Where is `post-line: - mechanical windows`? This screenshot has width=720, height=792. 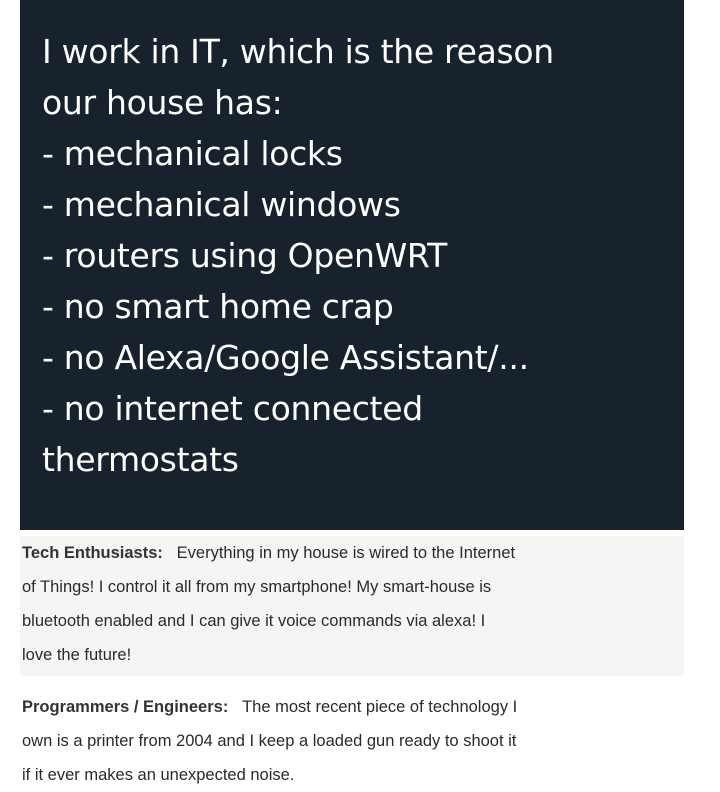 post-line: - mechanical windows is located at coordinates (221, 204).